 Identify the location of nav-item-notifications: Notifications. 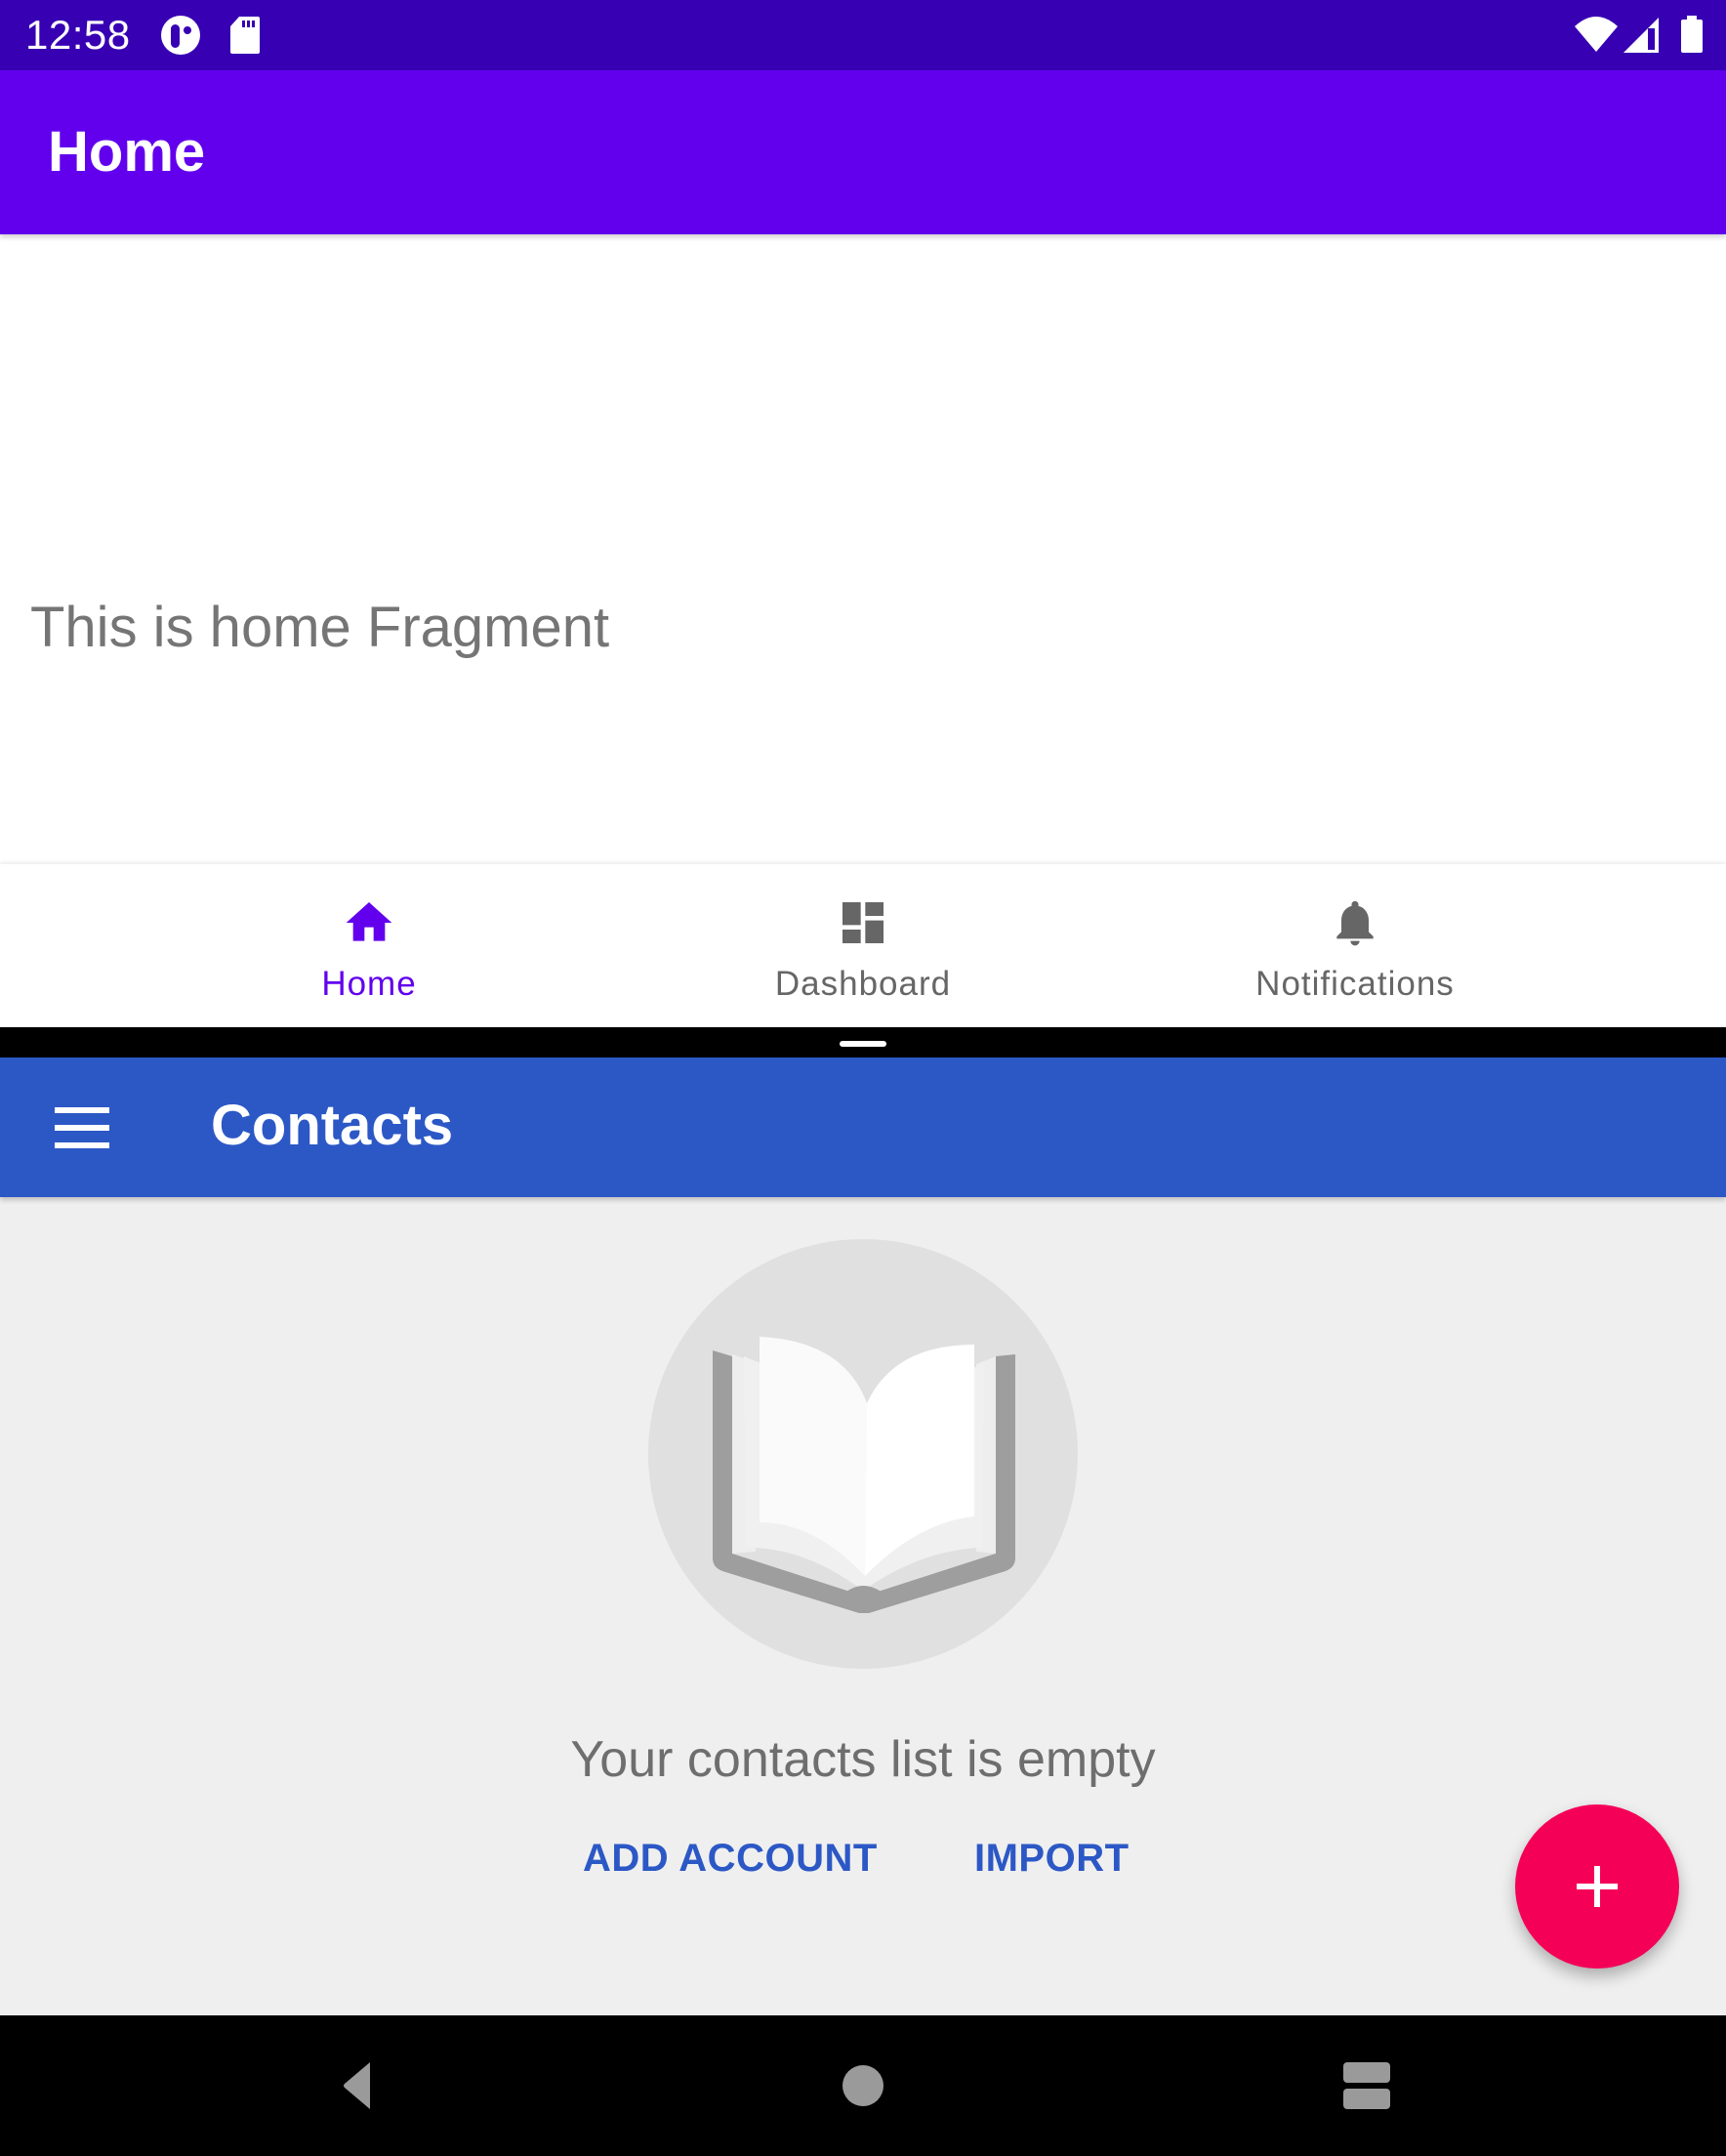
(1355, 945).